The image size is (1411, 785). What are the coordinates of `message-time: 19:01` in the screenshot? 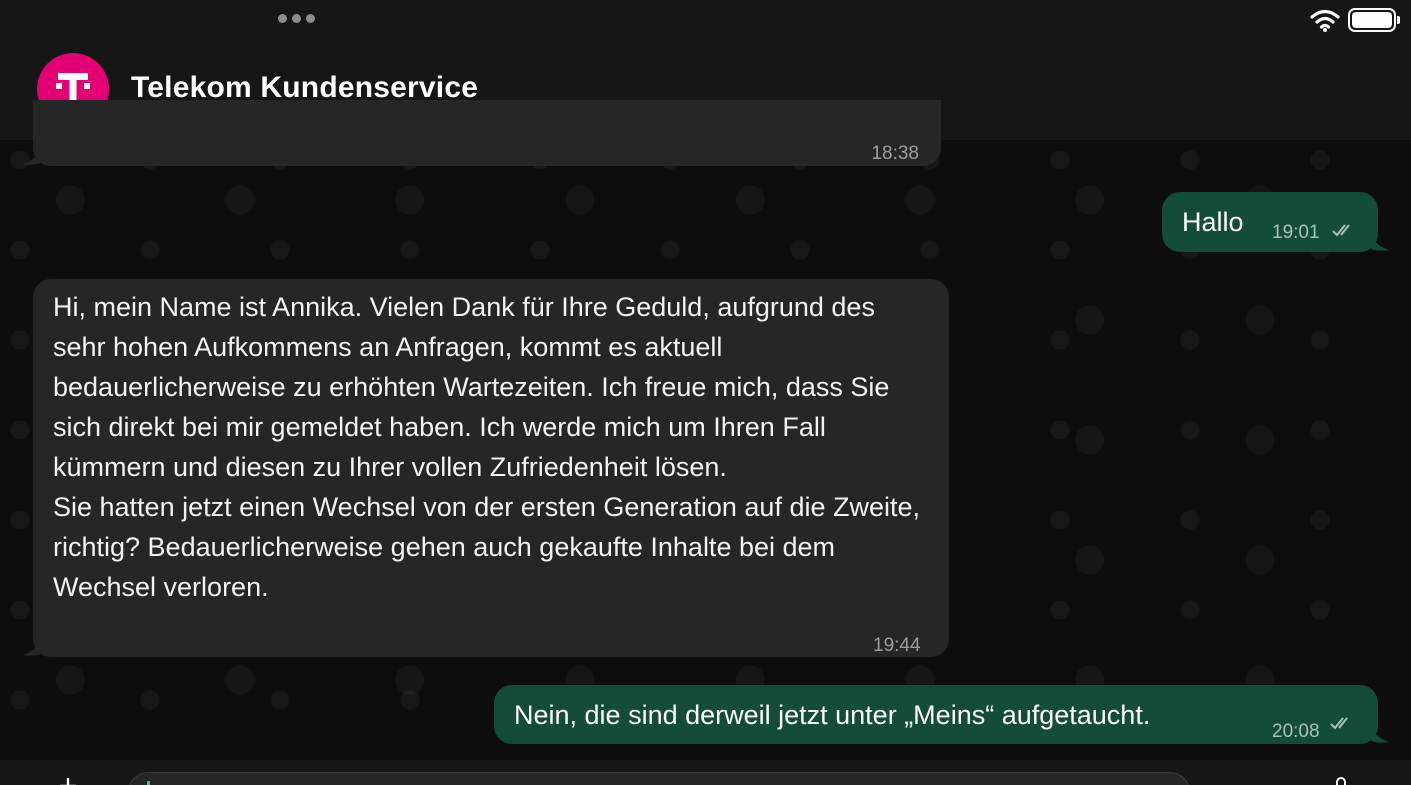 It's located at (1296, 232).